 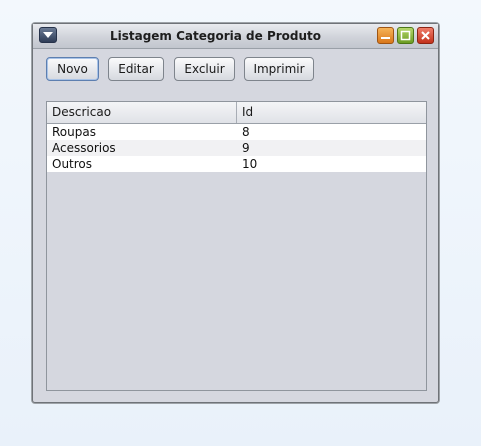 I want to click on close-icon, so click(x=425, y=35).